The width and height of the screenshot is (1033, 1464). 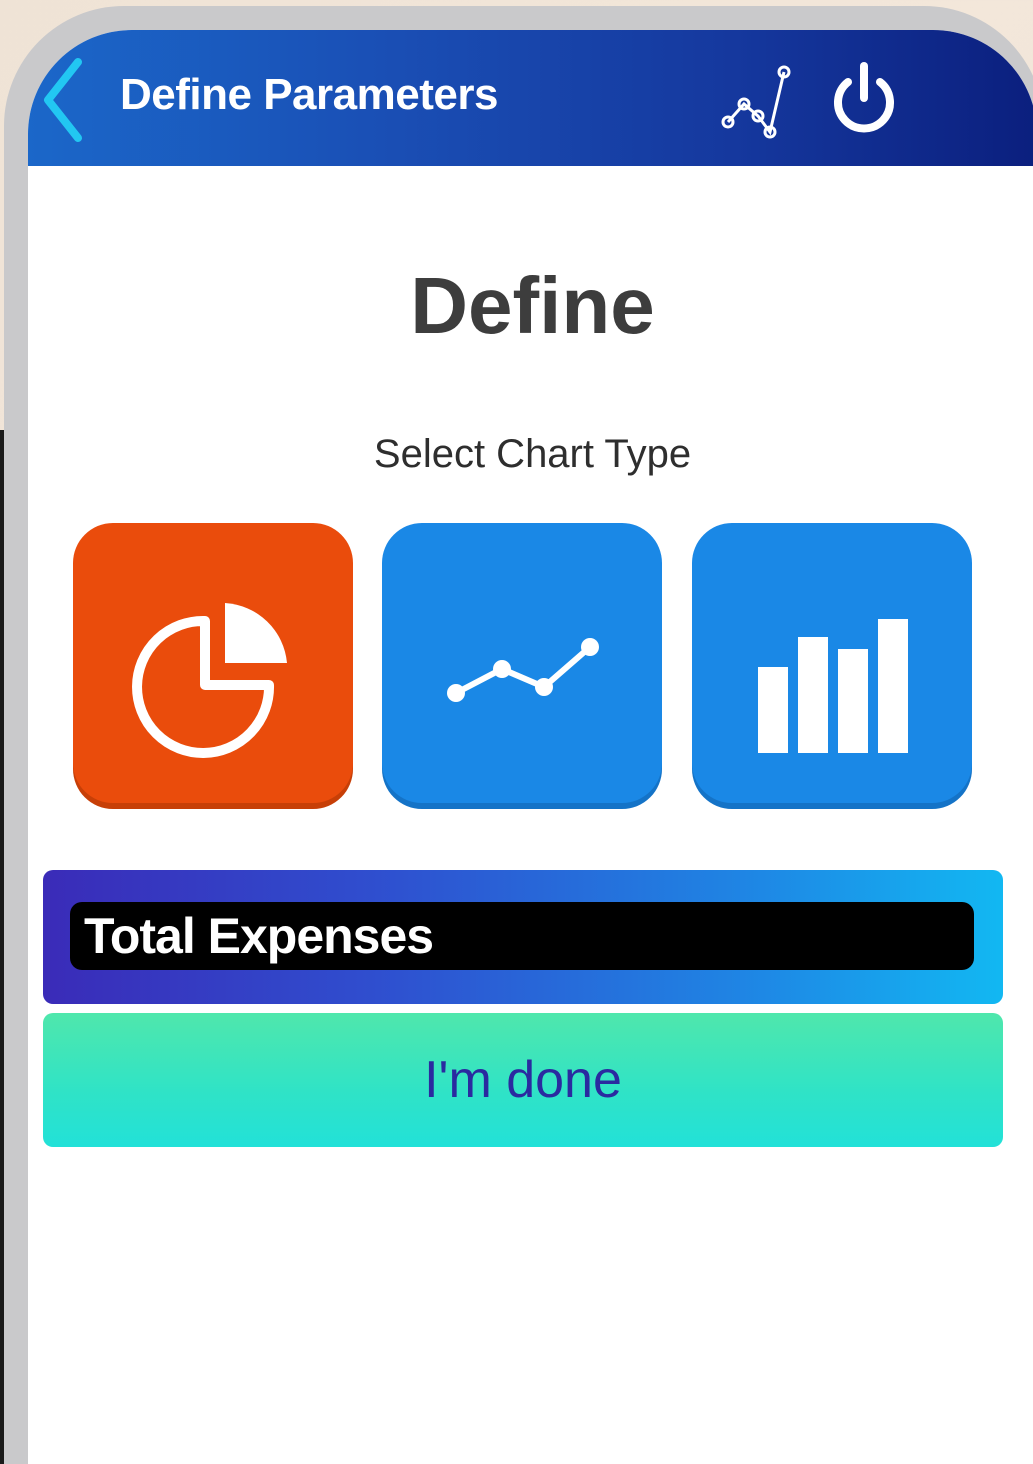 What do you see at coordinates (523, 1080) in the screenshot?
I see `done-button: I'm done` at bounding box center [523, 1080].